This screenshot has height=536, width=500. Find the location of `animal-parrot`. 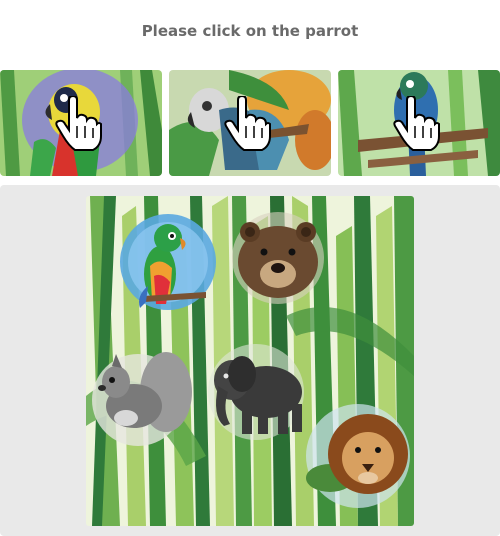

animal-parrot is located at coordinates (168, 262).